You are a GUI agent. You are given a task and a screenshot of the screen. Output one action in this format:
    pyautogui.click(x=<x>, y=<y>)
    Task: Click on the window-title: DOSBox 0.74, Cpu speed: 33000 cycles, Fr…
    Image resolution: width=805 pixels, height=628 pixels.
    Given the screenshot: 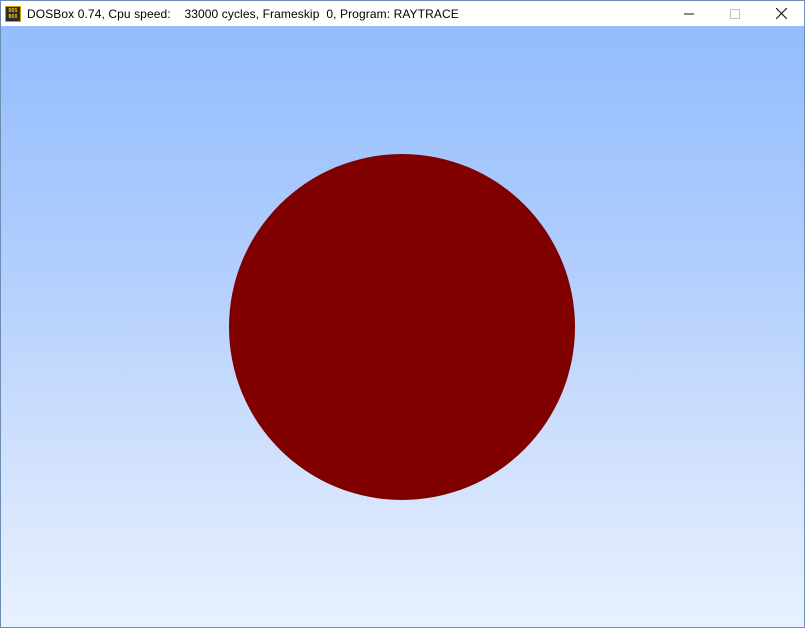 What is the action you would take?
    pyautogui.click(x=243, y=13)
    